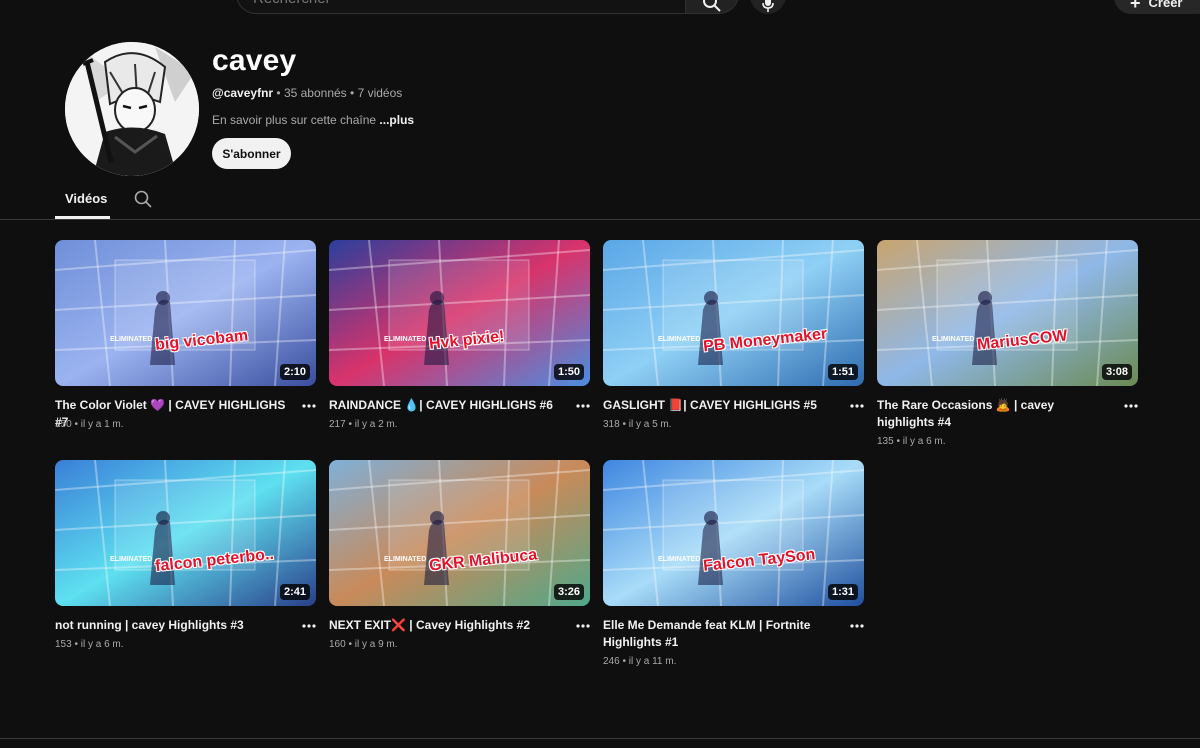  What do you see at coordinates (885, 441) in the screenshot?
I see `view-count: 135` at bounding box center [885, 441].